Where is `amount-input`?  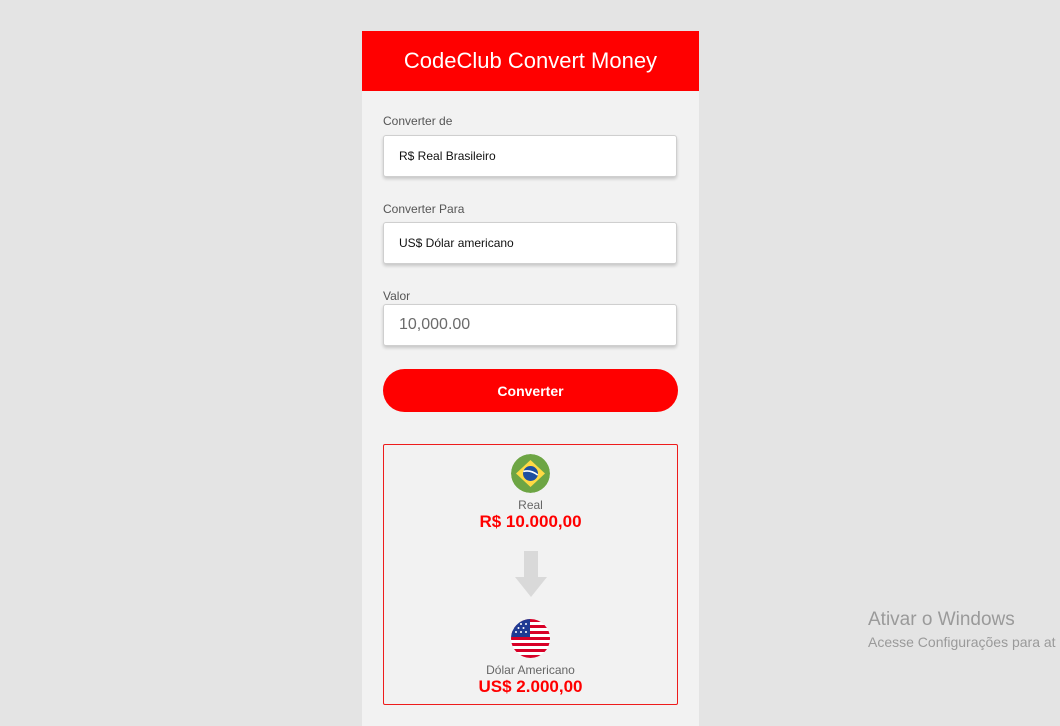
amount-input is located at coordinates (530, 325).